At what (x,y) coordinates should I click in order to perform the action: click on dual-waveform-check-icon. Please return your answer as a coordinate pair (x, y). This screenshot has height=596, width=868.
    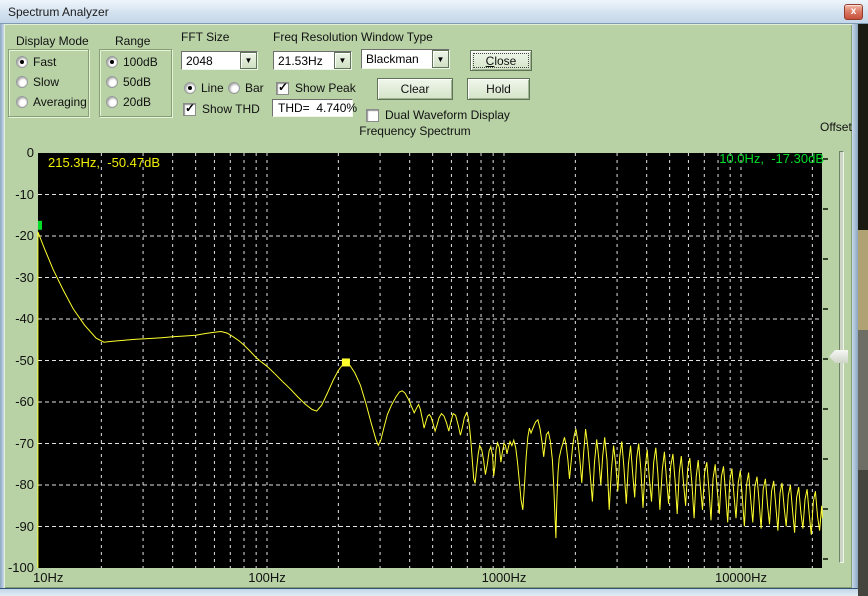
    Looking at the image, I should click on (372, 115).